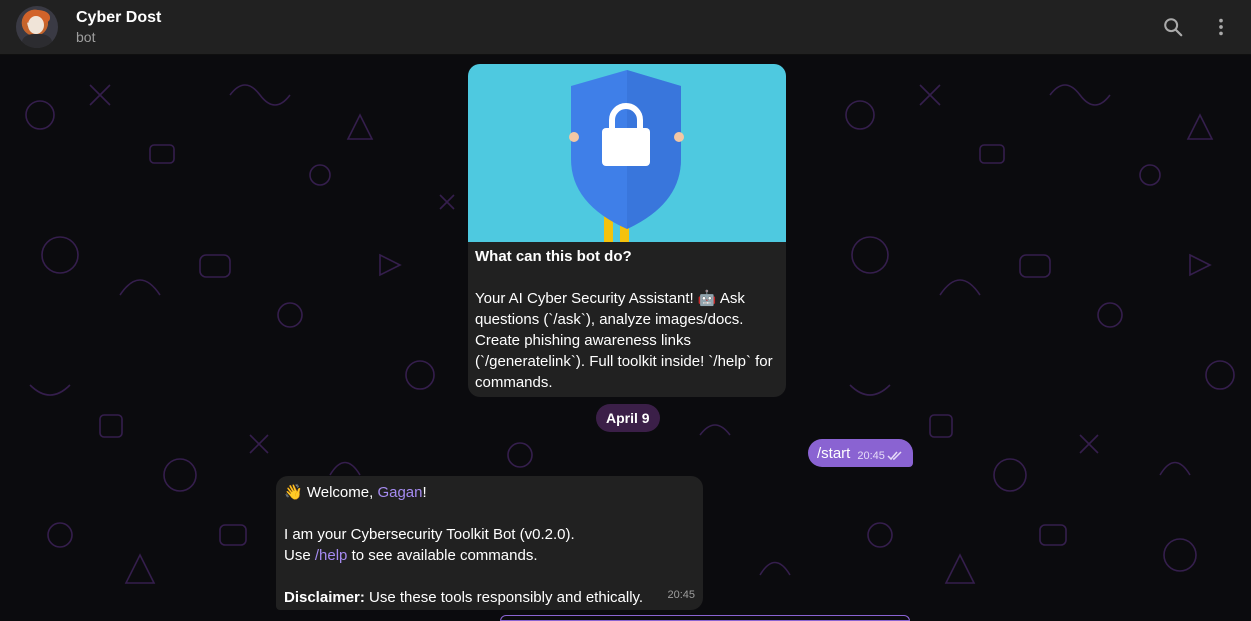  What do you see at coordinates (118, 27) in the screenshot?
I see `chat-info: Cyber Dost bot` at bounding box center [118, 27].